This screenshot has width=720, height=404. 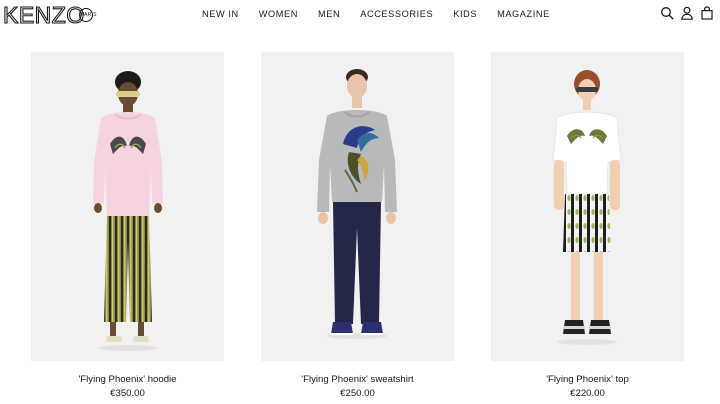 I want to click on nav-item-men: MEN, so click(x=329, y=14).